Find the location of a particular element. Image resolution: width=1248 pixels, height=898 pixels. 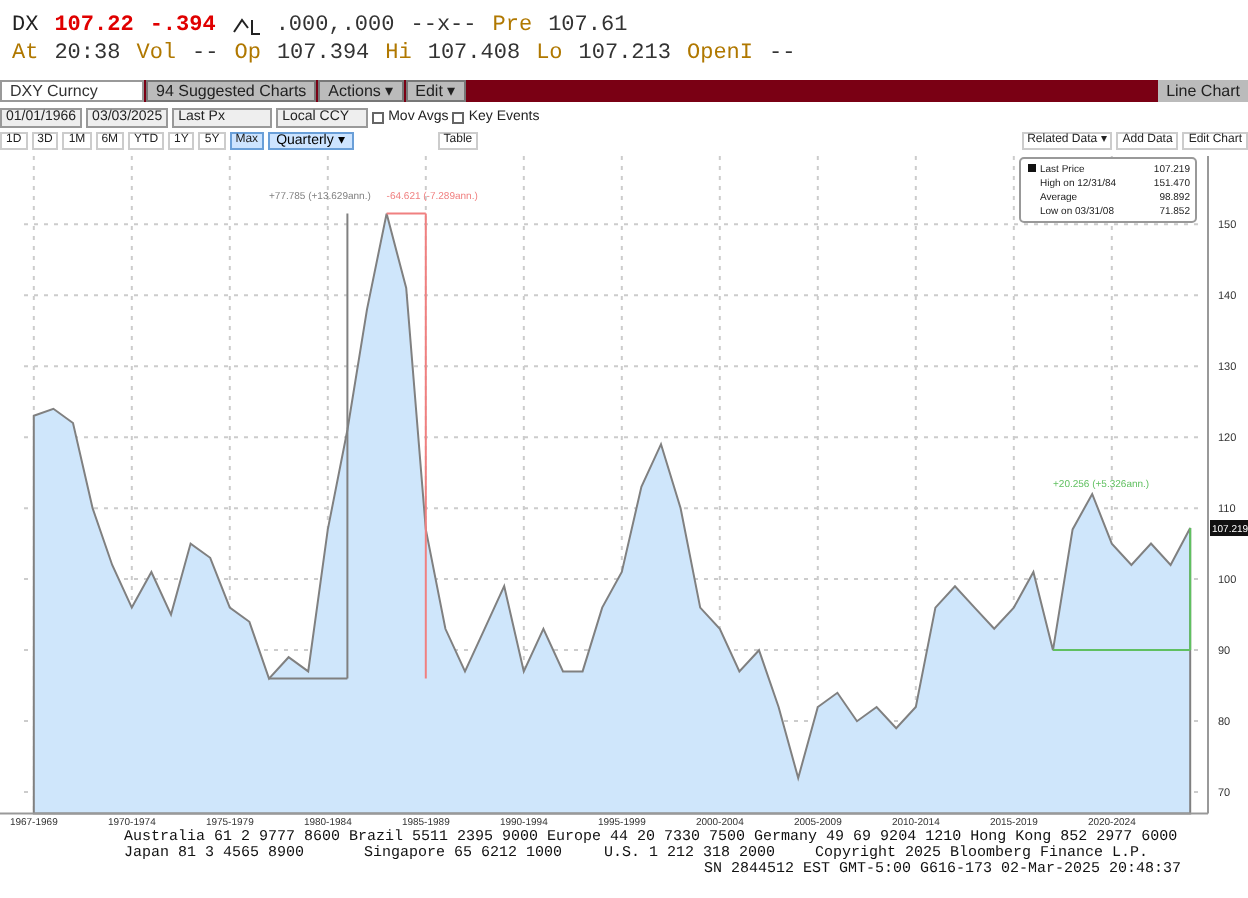

quote-label: Vol is located at coordinates (156, 54).